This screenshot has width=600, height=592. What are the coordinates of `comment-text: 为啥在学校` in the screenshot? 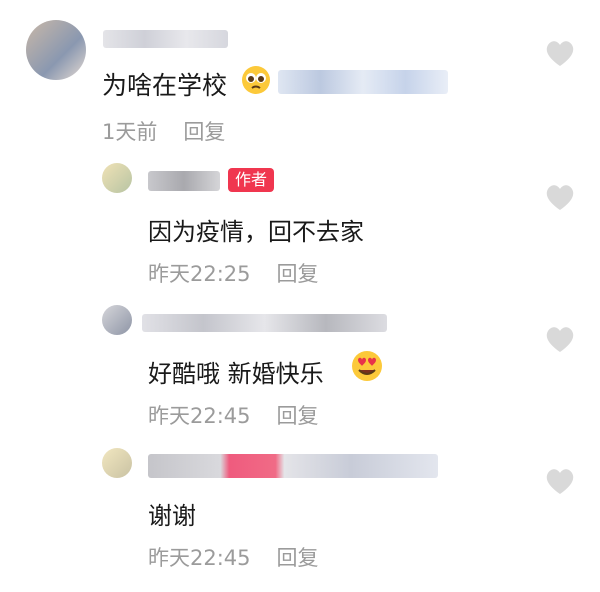 It's located at (165, 85).